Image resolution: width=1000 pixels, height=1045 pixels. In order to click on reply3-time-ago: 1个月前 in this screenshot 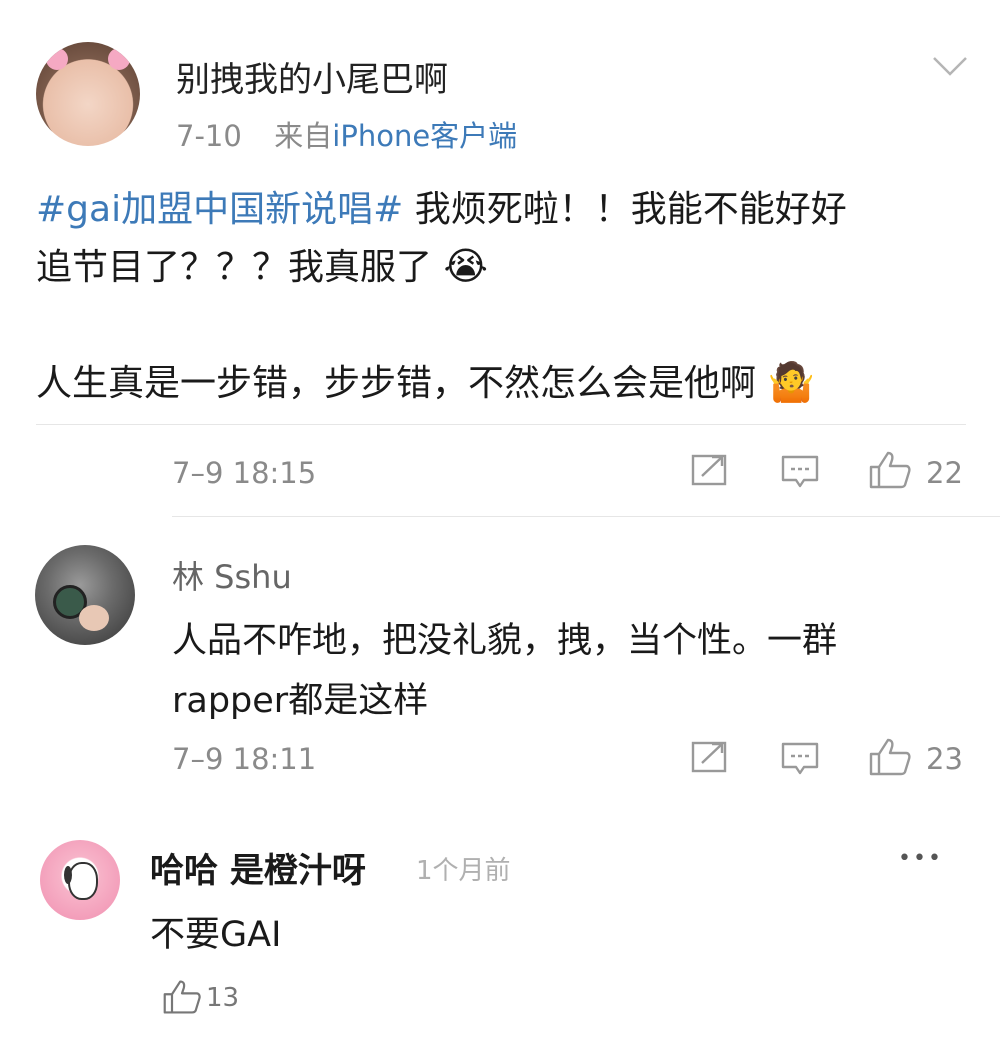, I will do `click(463, 871)`.